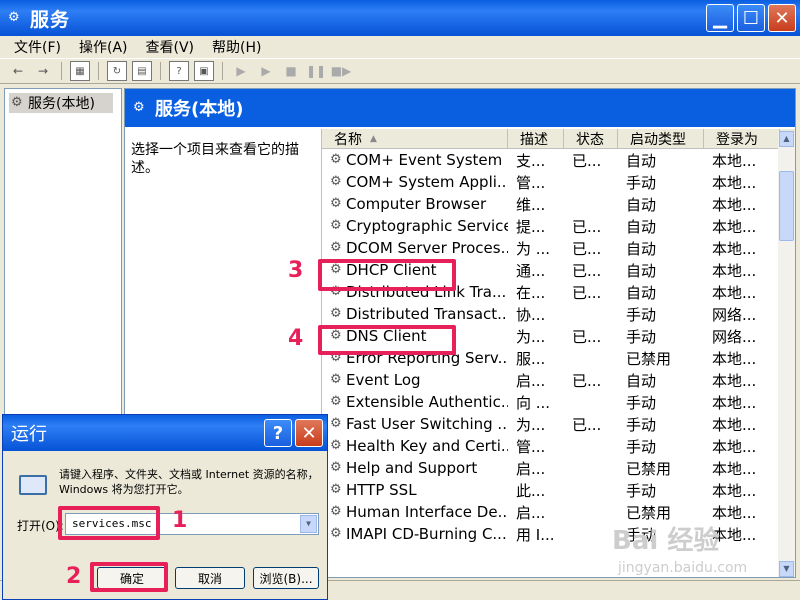 This screenshot has height=600, width=800. I want to click on service-startup-type: 自动, so click(641, 226).